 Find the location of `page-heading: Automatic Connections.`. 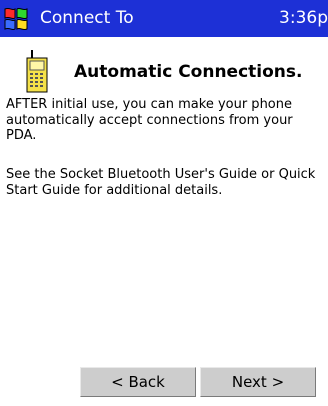

page-heading: Automatic Connections. is located at coordinates (188, 72).